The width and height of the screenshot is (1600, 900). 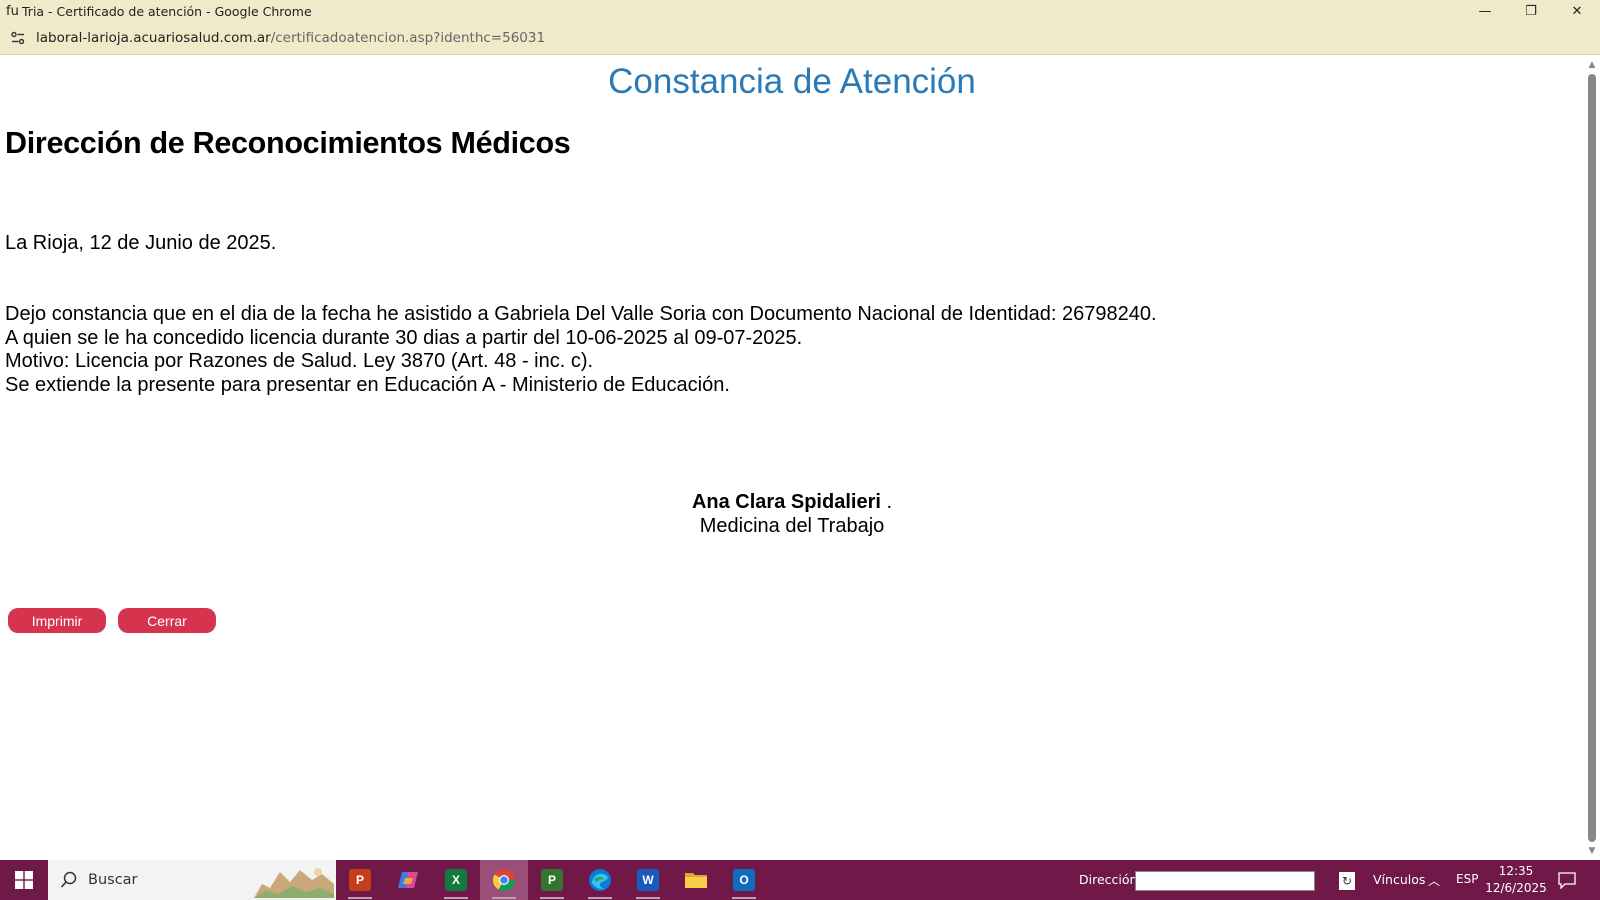 What do you see at coordinates (792, 81) in the screenshot?
I see `page-title: Constancia de Atención` at bounding box center [792, 81].